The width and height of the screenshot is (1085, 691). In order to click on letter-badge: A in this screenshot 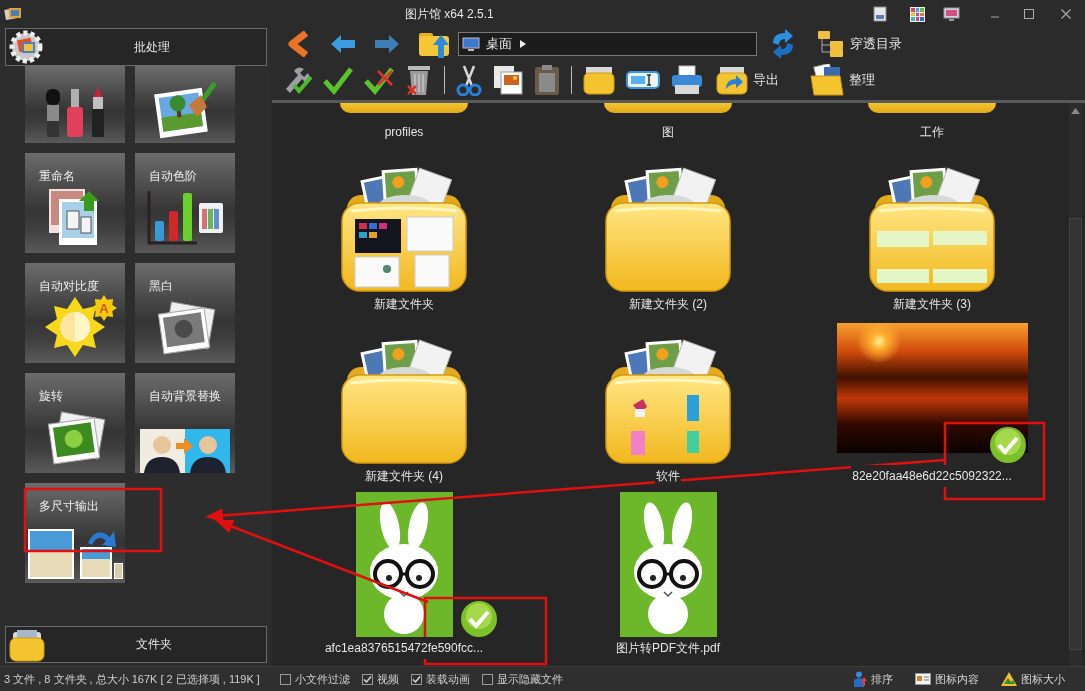, I will do `click(104, 308)`.